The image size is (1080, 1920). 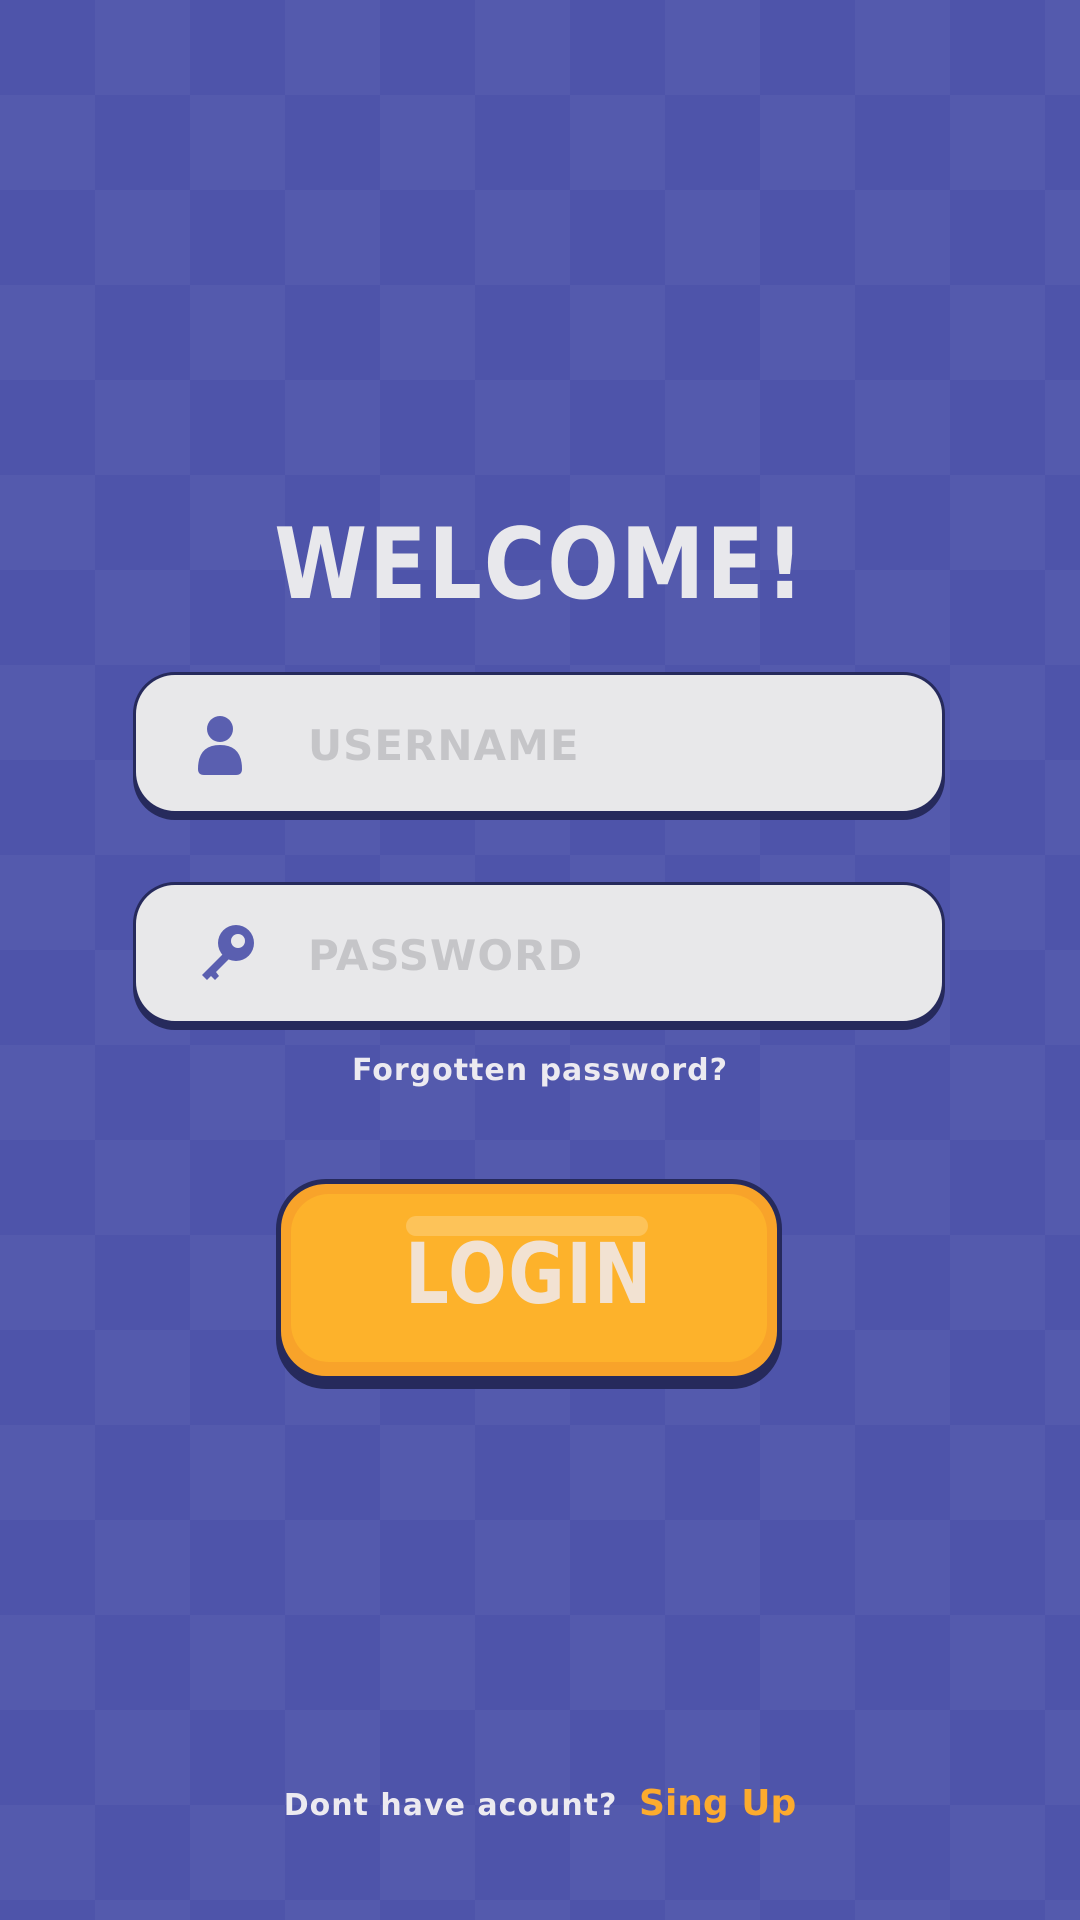 I want to click on login-button: LOGIN, so click(x=529, y=1280).